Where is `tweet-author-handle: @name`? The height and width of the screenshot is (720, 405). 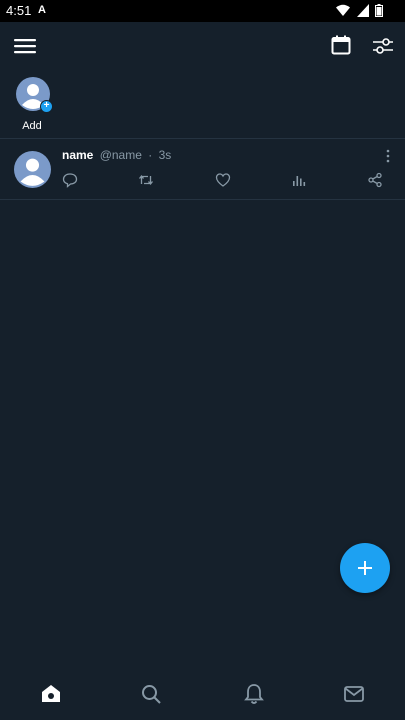
tweet-author-handle: @name is located at coordinates (120, 155).